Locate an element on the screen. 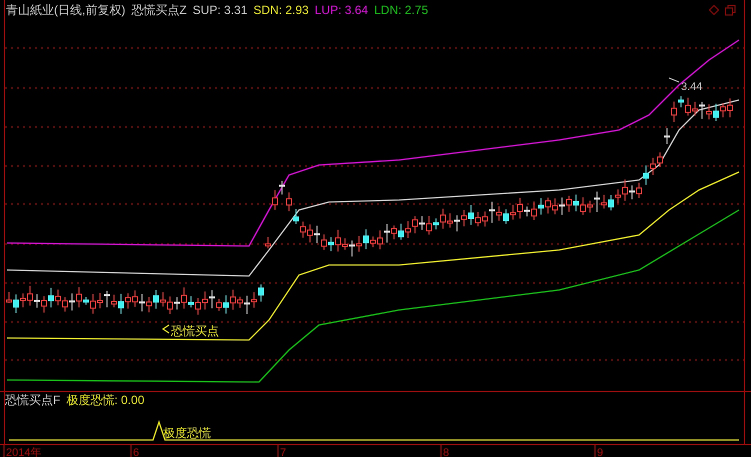 The image size is (751, 457). indicator-name: 恐慌买点Z is located at coordinates (159, 10).